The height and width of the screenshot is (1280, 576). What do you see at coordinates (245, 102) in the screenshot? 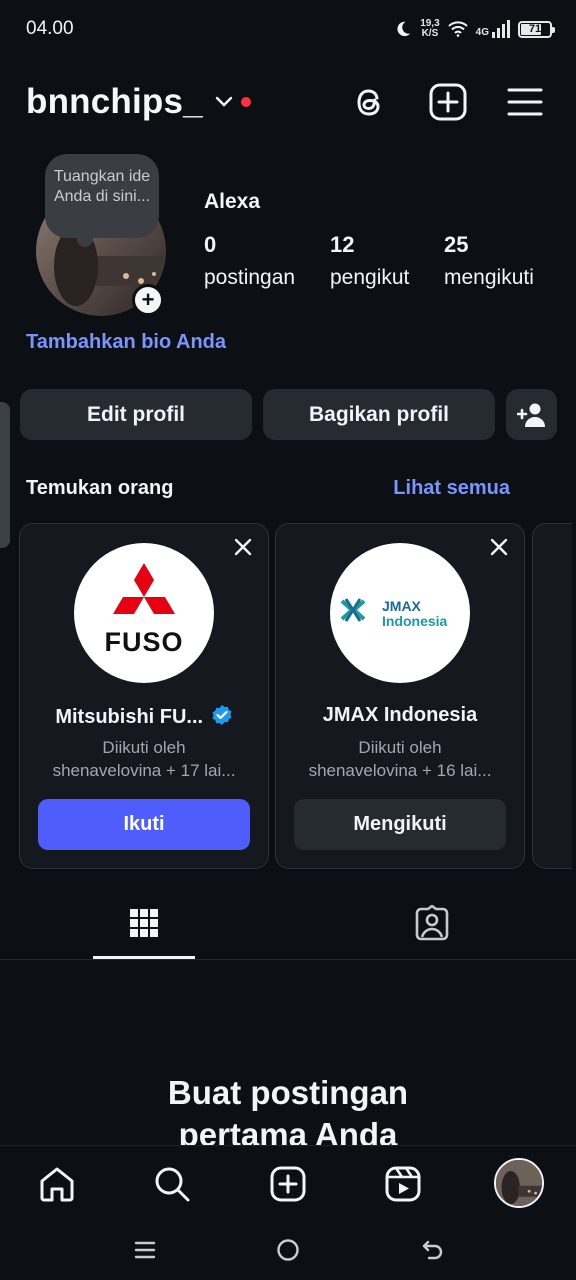
I see `notification-dot` at bounding box center [245, 102].